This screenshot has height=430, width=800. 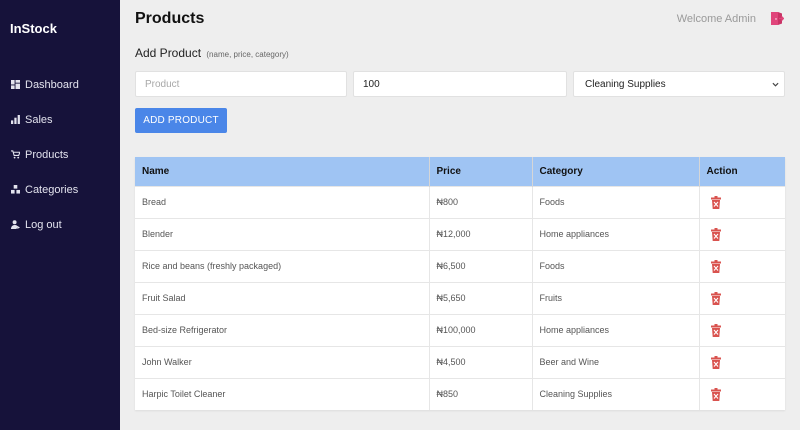 What do you see at coordinates (15, 190) in the screenshot?
I see `cubes-icon` at bounding box center [15, 190].